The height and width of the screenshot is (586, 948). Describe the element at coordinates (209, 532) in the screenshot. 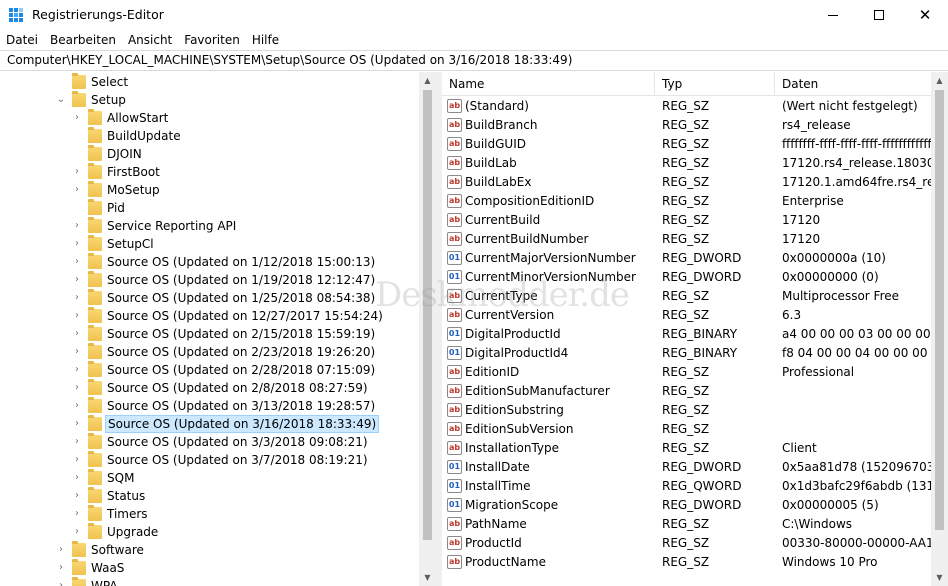

I see `tree-item: › Upgrade` at that location.